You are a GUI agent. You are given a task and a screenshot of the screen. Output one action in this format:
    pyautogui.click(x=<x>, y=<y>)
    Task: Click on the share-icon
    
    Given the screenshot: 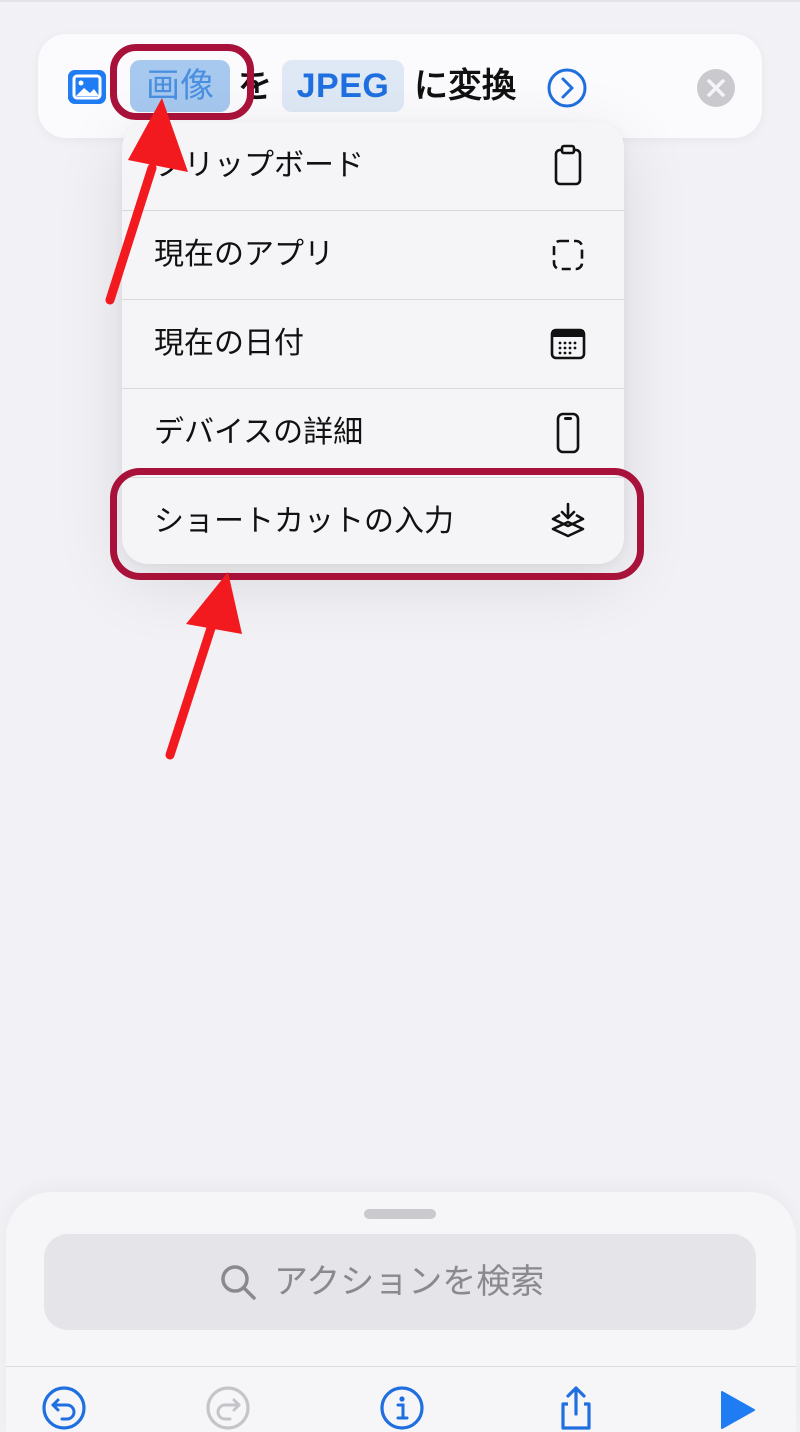 What is the action you would take?
    pyautogui.click(x=576, y=1408)
    